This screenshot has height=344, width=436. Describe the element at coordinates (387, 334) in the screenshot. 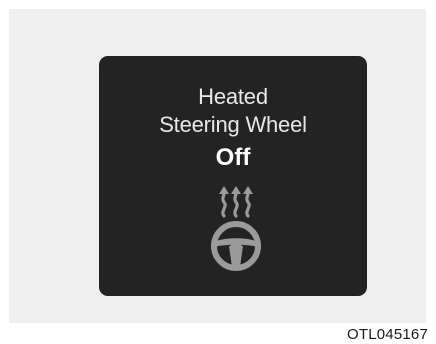

I see `figure-code: OTL045167` at that location.